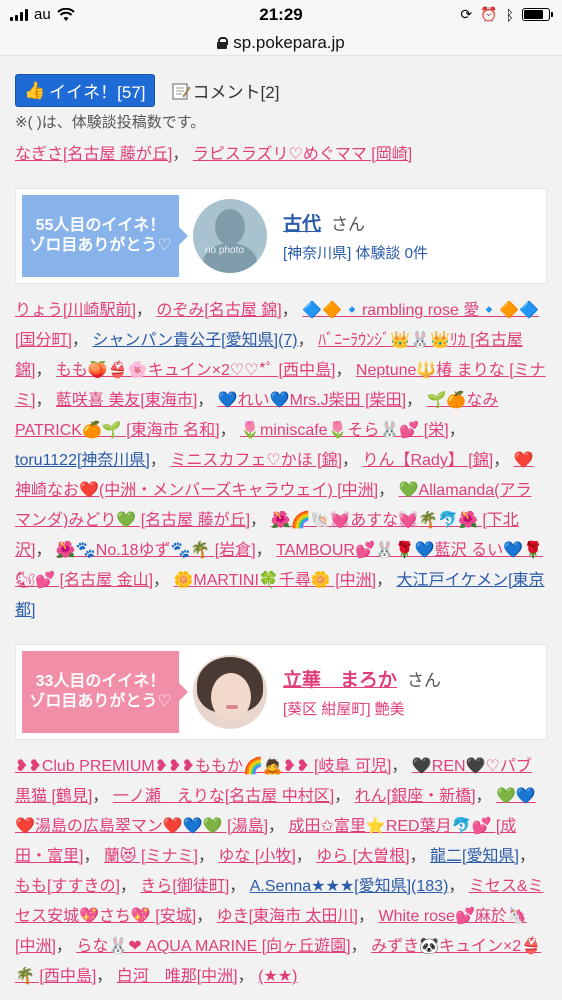  I want to click on bluetooth-icon: ᛒ, so click(509, 14).